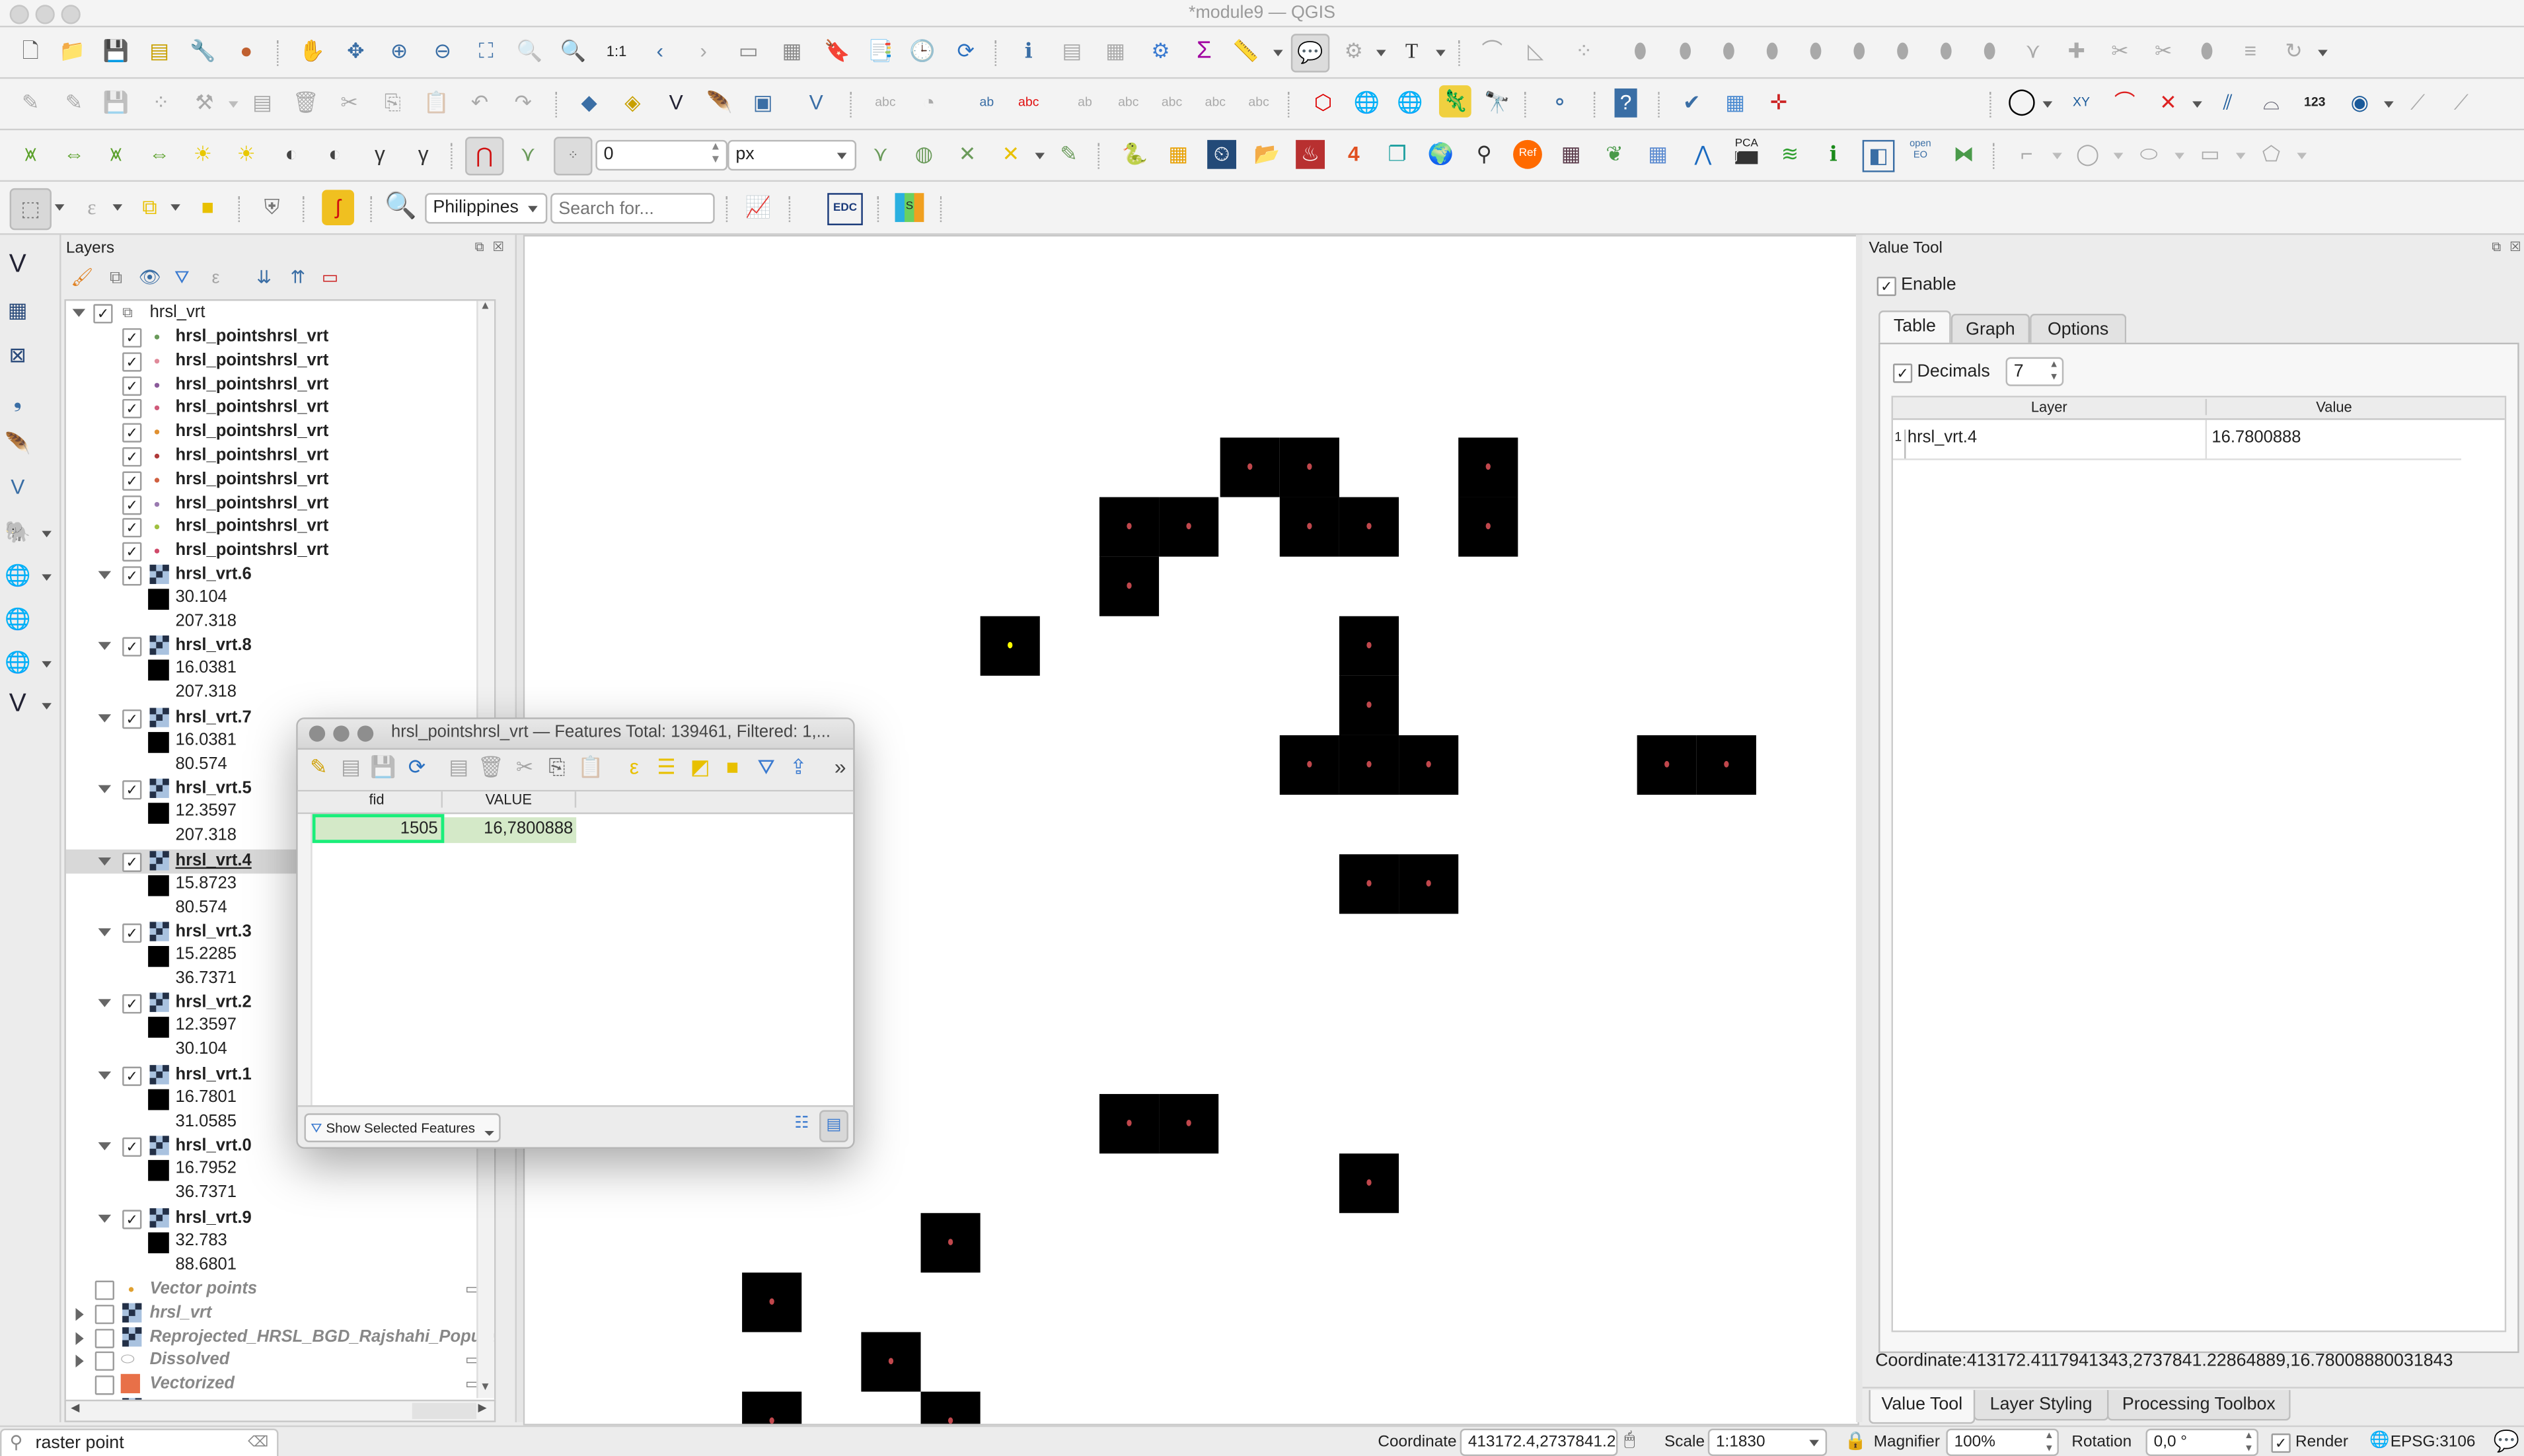  What do you see at coordinates (758, 207) in the screenshot?
I see `profile-tool-icon: 📈` at bounding box center [758, 207].